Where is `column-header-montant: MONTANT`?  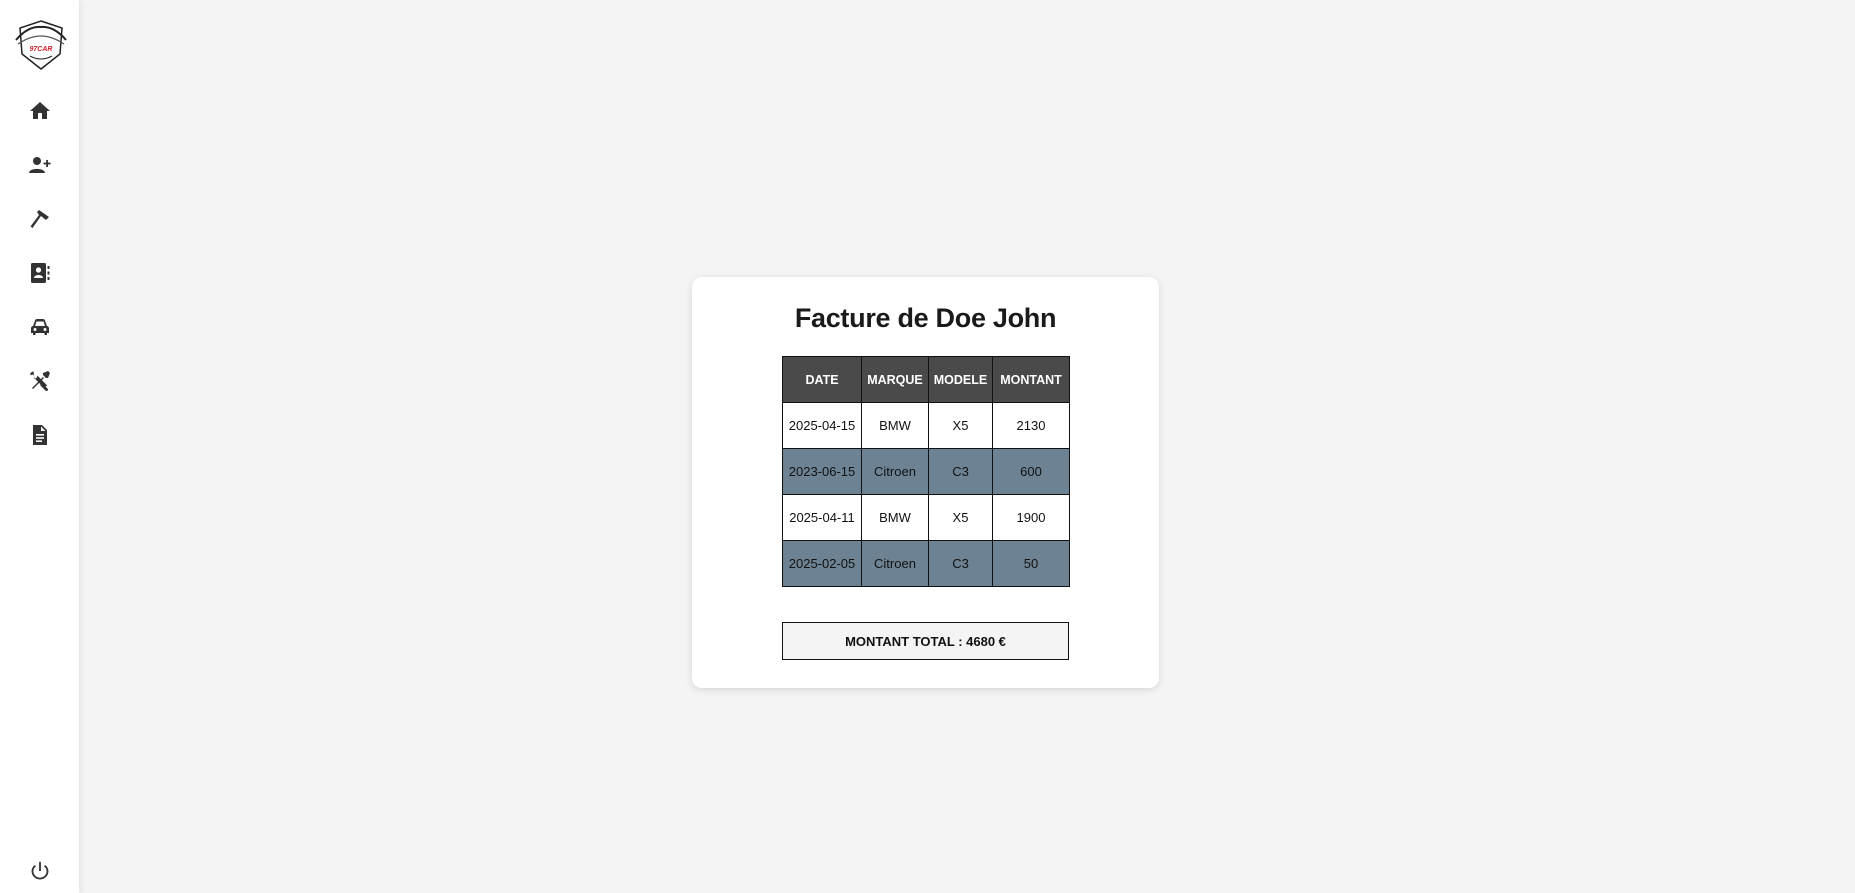 column-header-montant: MONTANT is located at coordinates (1031, 379).